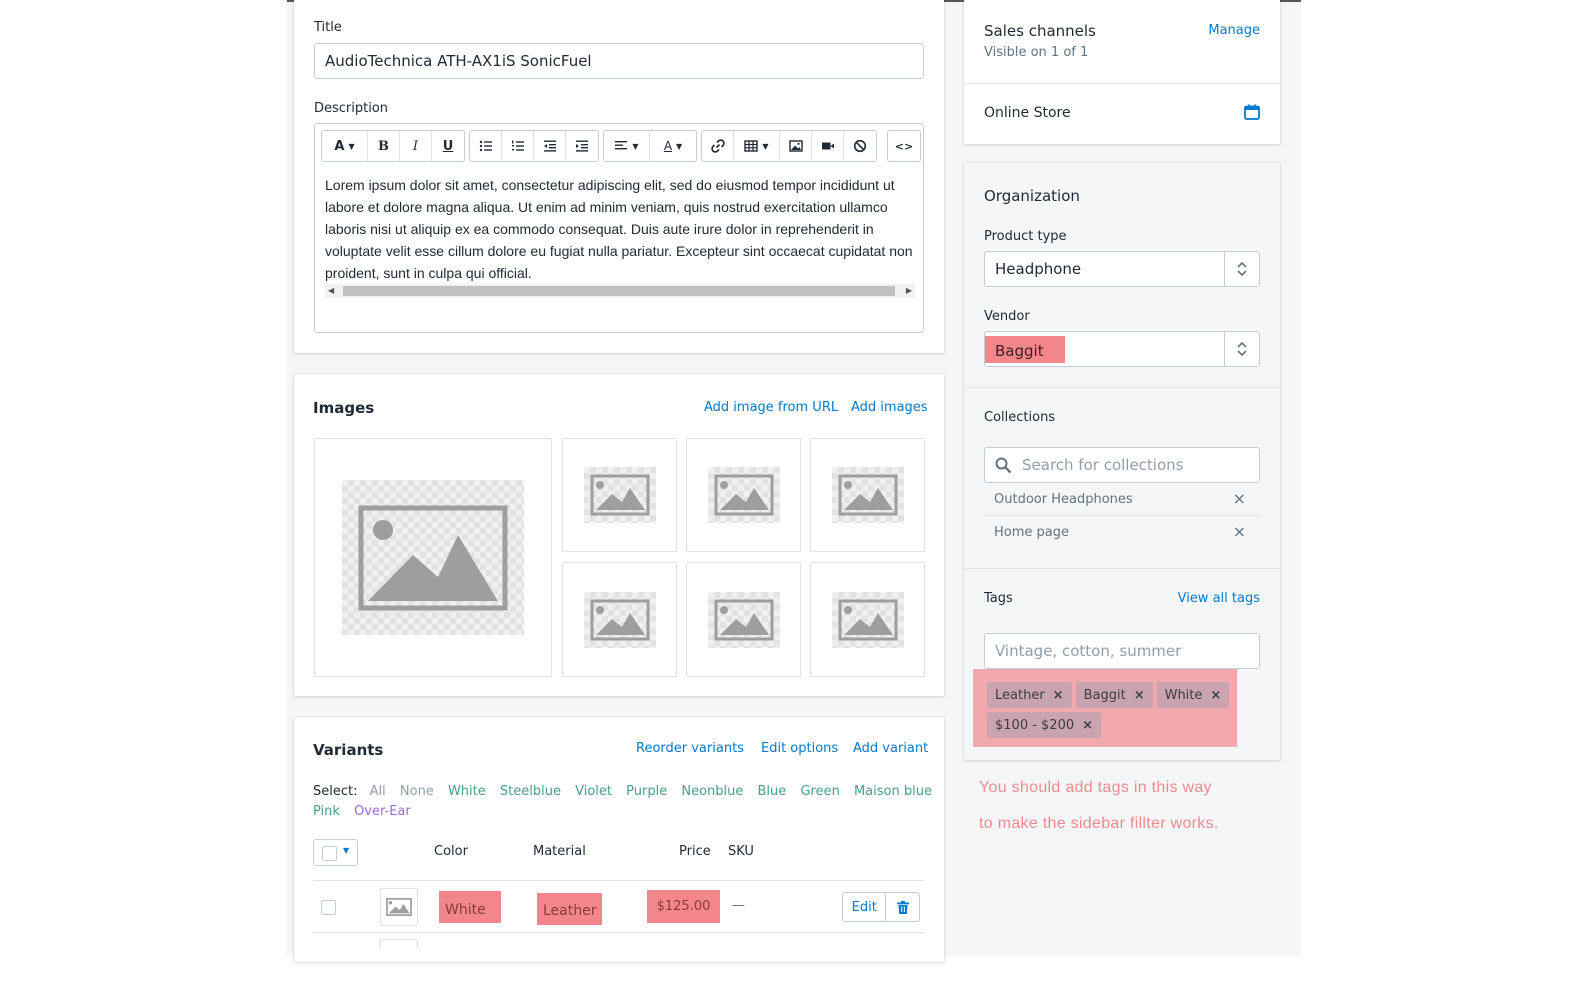 The height and width of the screenshot is (1000, 1586). Describe the element at coordinates (486, 146) in the screenshot. I see `bullet-list-icon` at that location.